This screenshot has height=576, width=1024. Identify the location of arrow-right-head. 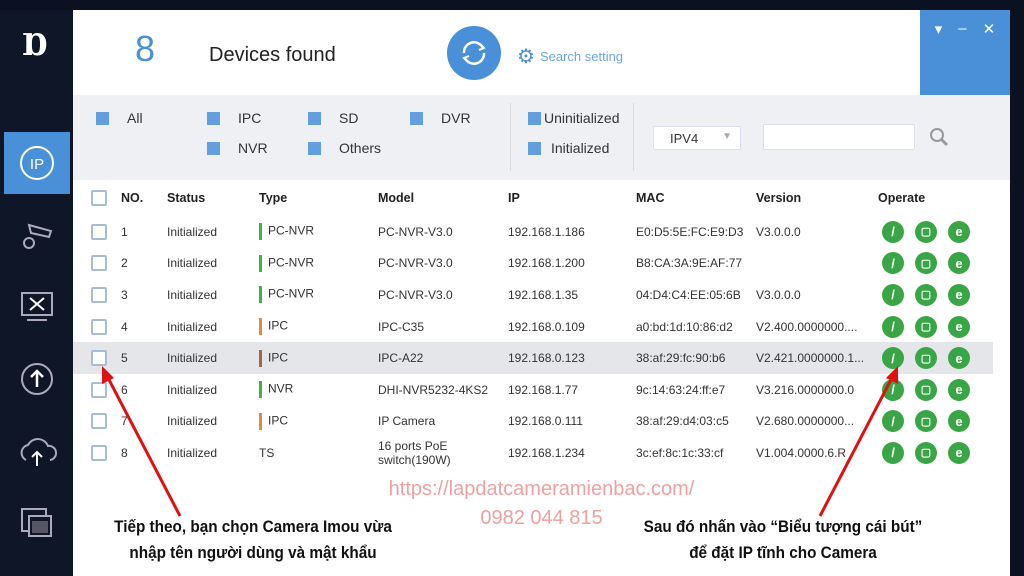
(892, 375).